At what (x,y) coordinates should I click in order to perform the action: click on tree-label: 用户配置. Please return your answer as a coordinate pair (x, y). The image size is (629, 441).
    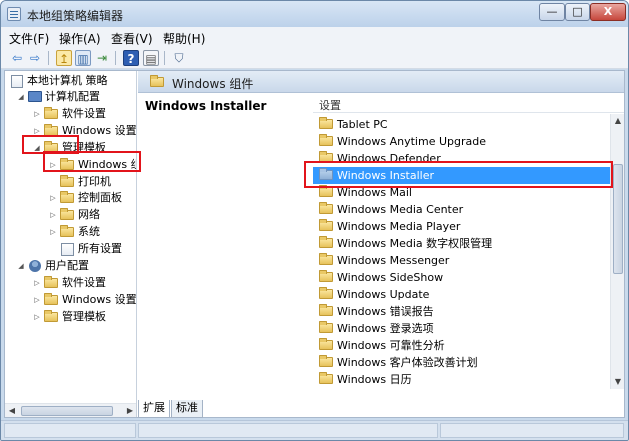
    Looking at the image, I should click on (67, 265).